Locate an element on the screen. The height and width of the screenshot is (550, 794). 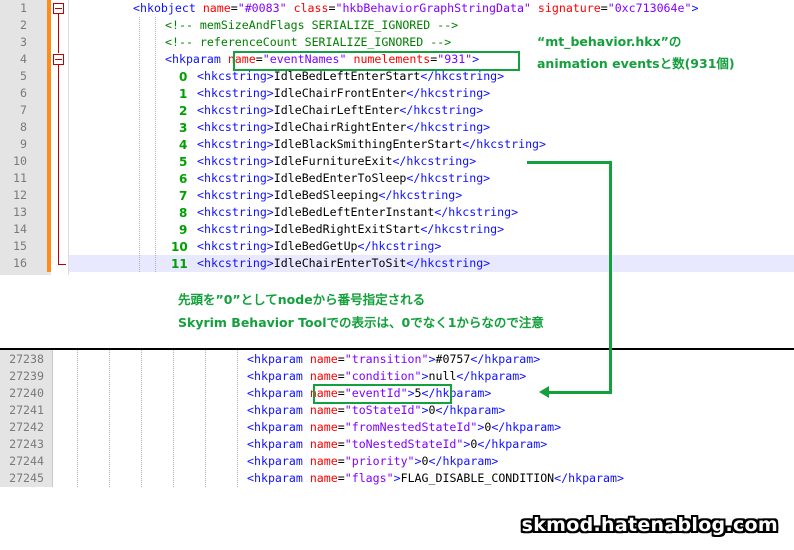
code-text: <hkcstring>IdleFurnitureExit</hkcstring> is located at coordinates (336, 161).